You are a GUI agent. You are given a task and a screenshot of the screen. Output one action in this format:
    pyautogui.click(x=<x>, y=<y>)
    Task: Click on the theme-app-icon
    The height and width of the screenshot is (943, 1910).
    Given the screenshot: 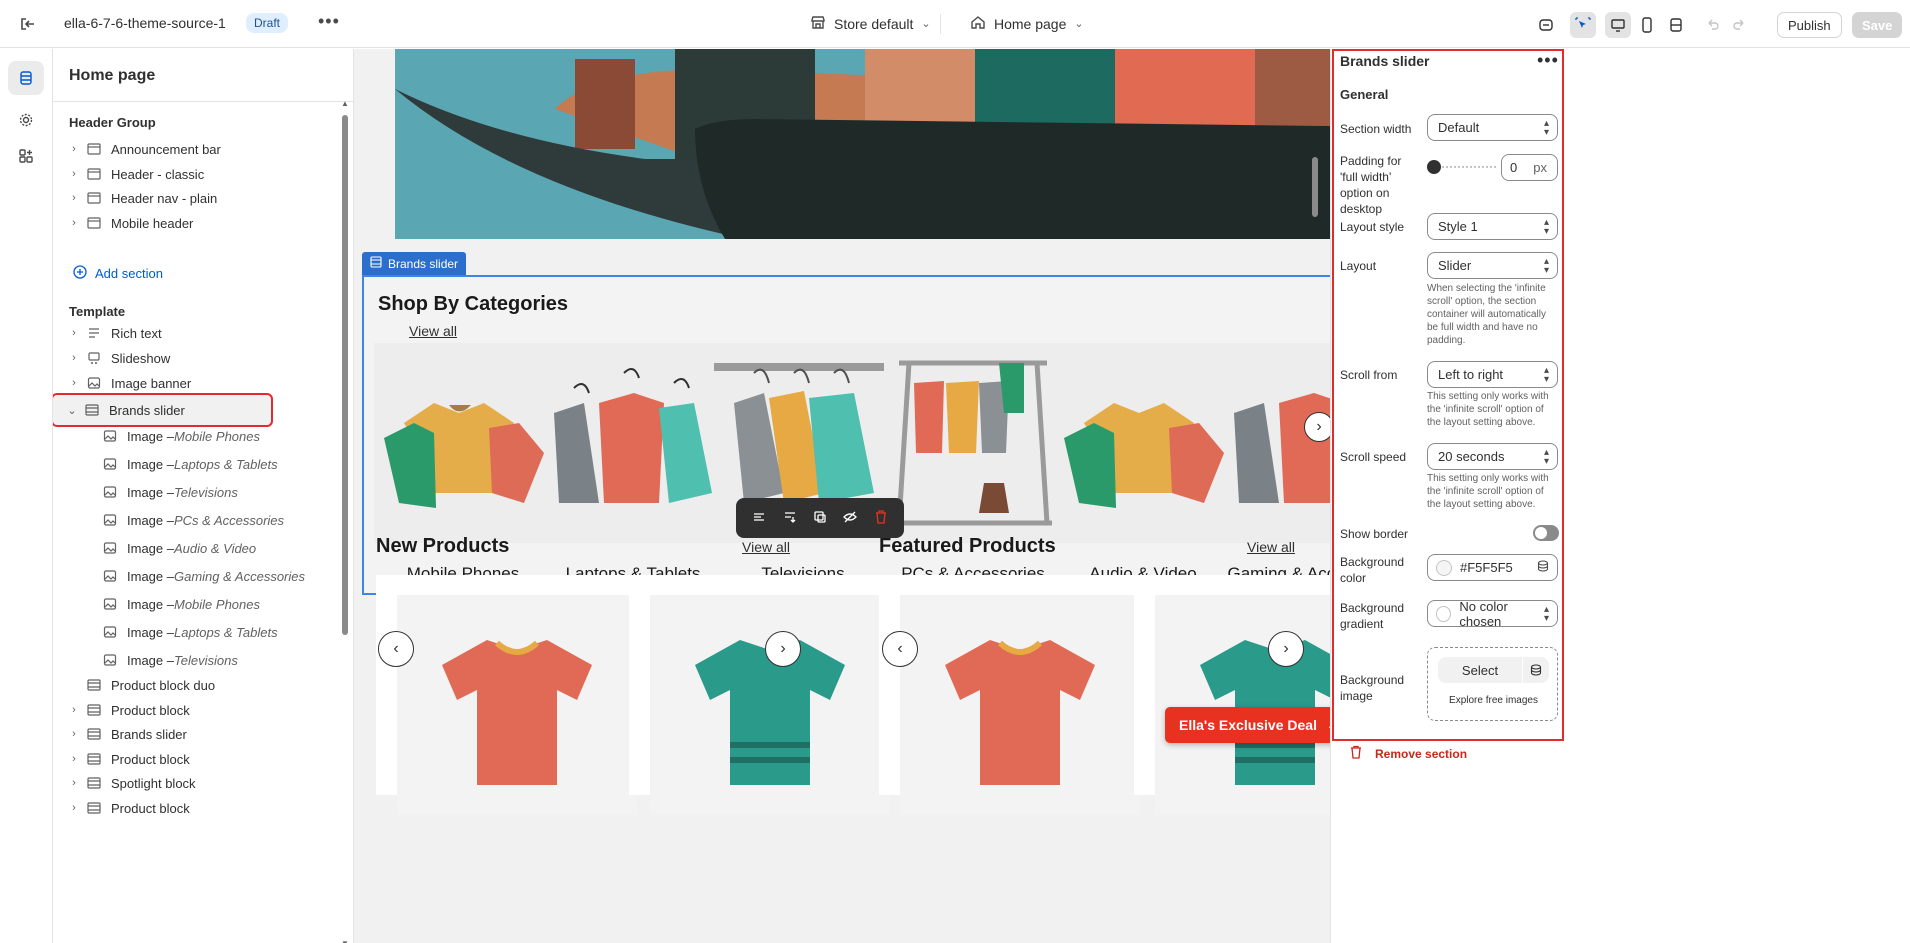 What is the action you would take?
    pyautogui.click(x=1546, y=25)
    